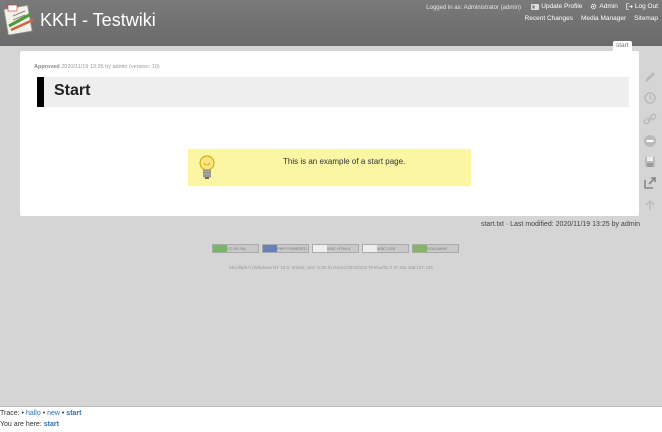  Describe the element at coordinates (650, 77) in the screenshot. I see `edit-icon` at that location.